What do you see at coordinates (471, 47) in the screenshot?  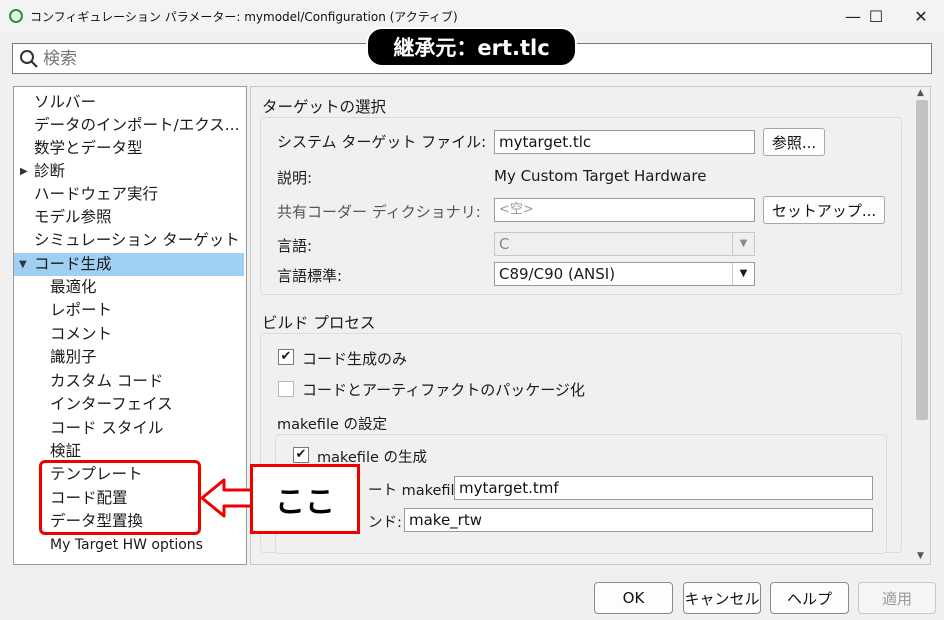 I see `inherit-badge: 継承元：ert.tlc` at bounding box center [471, 47].